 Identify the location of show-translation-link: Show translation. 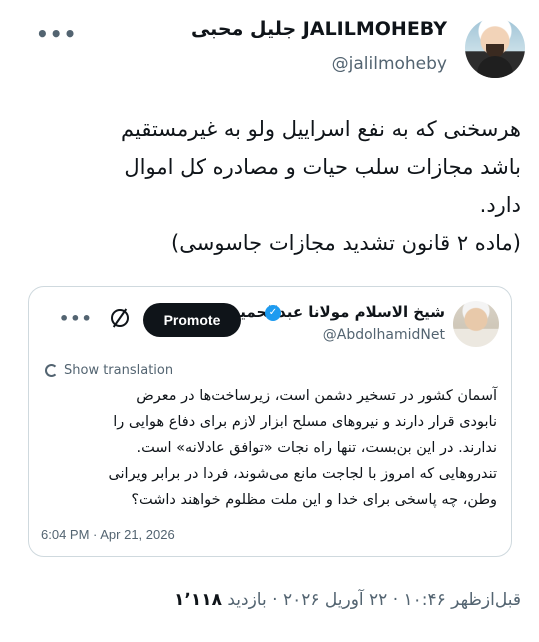
(109, 370).